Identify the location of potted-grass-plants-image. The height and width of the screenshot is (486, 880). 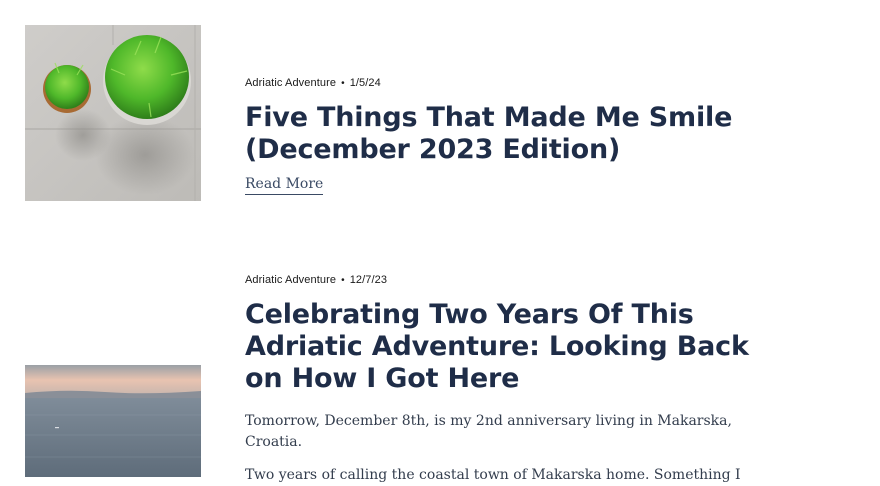
(113, 113).